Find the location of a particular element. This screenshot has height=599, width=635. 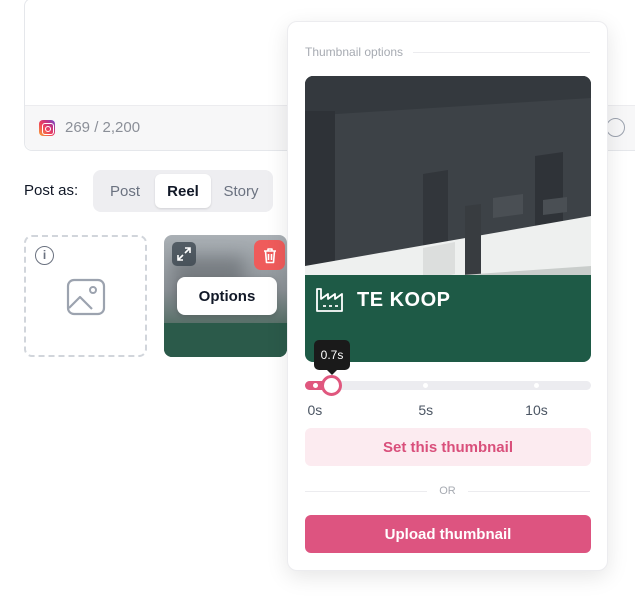

image-placeholder-icon is located at coordinates (86, 297).